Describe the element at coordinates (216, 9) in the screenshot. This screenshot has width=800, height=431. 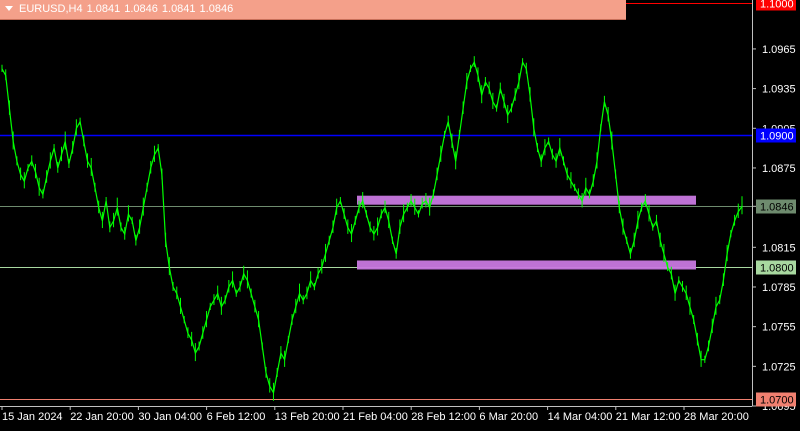
I see `close-price: 1.0846` at that location.